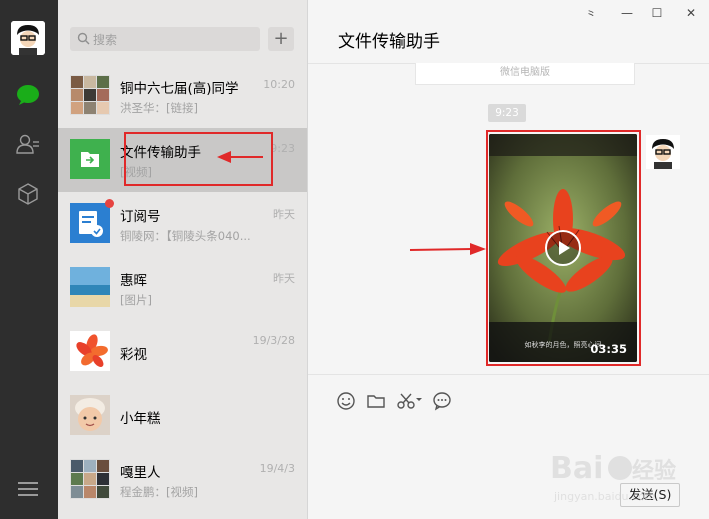 The width and height of the screenshot is (709, 519). Describe the element at coordinates (159, 108) in the screenshot. I see `chat-preview: 洪圣华：[链接]` at that location.